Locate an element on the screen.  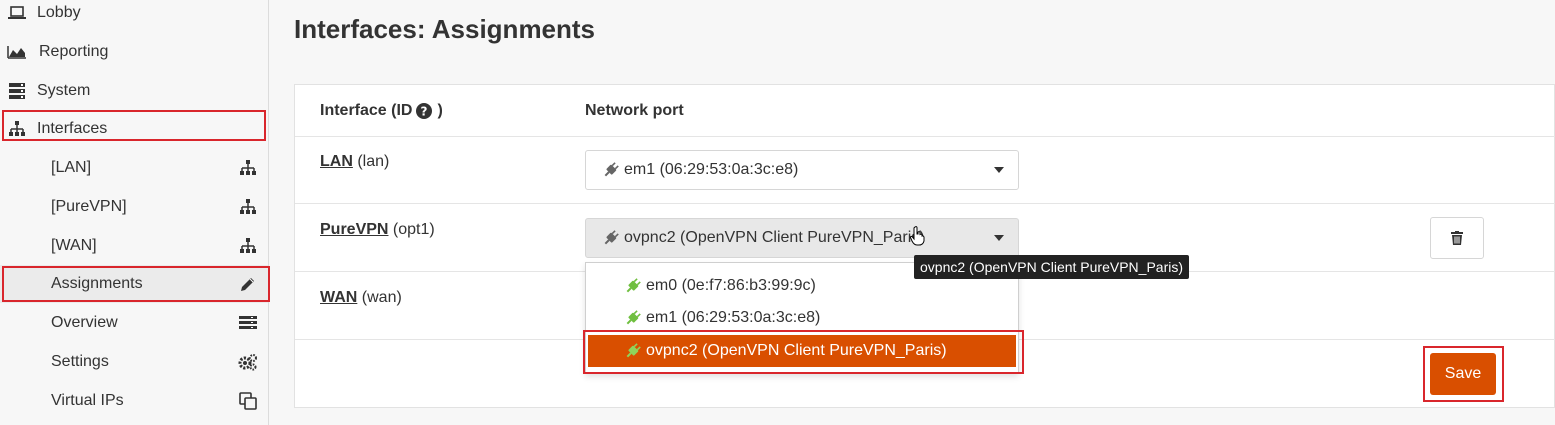
sidebar-item-settings: Settings is located at coordinates (134, 362).